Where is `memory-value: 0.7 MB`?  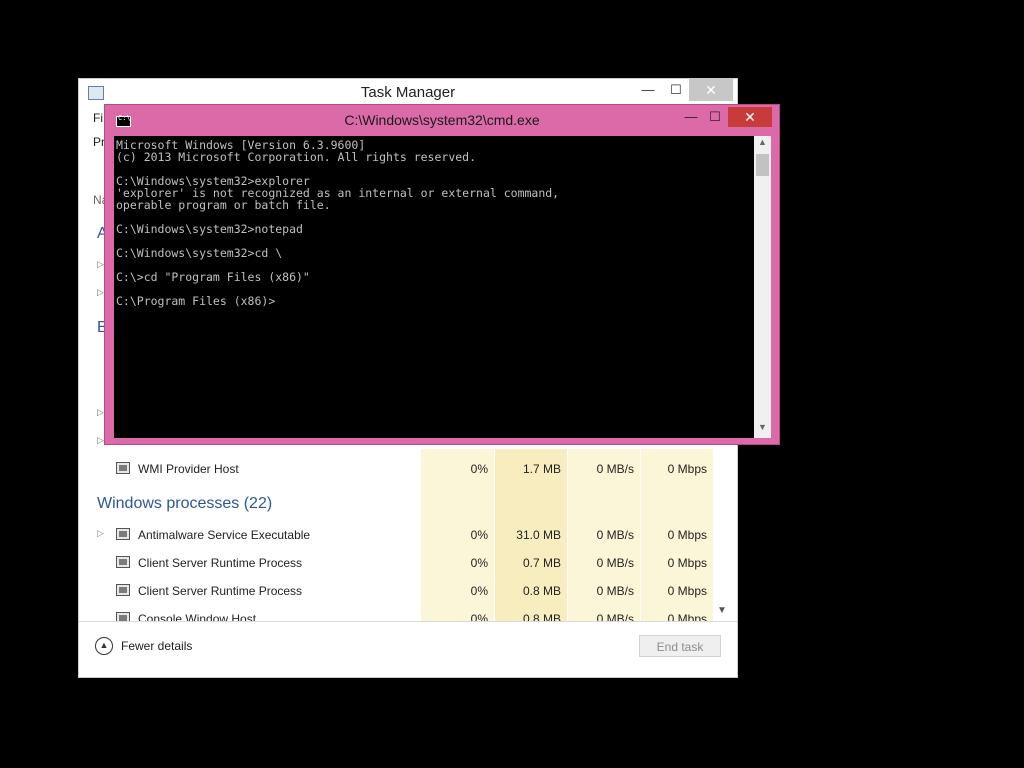
memory-value: 0.7 MB is located at coordinates (541, 563).